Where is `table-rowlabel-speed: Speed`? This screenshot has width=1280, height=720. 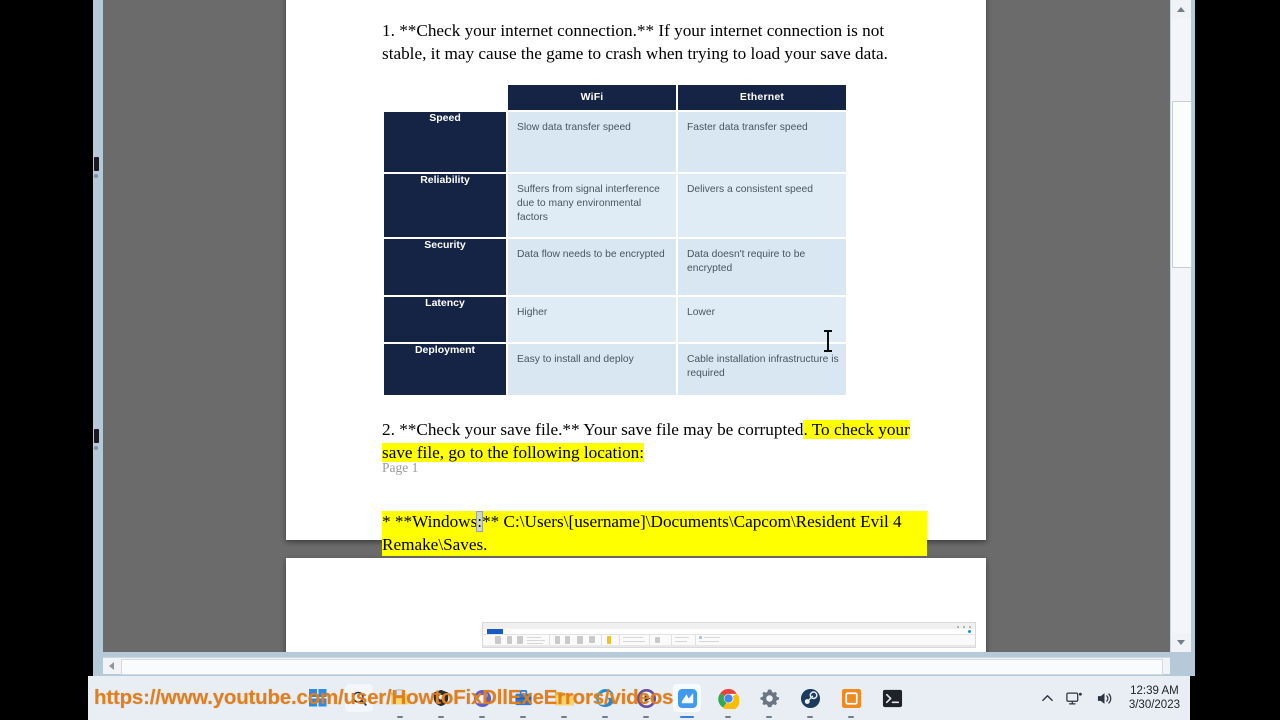 table-rowlabel-speed: Speed is located at coordinates (445, 142).